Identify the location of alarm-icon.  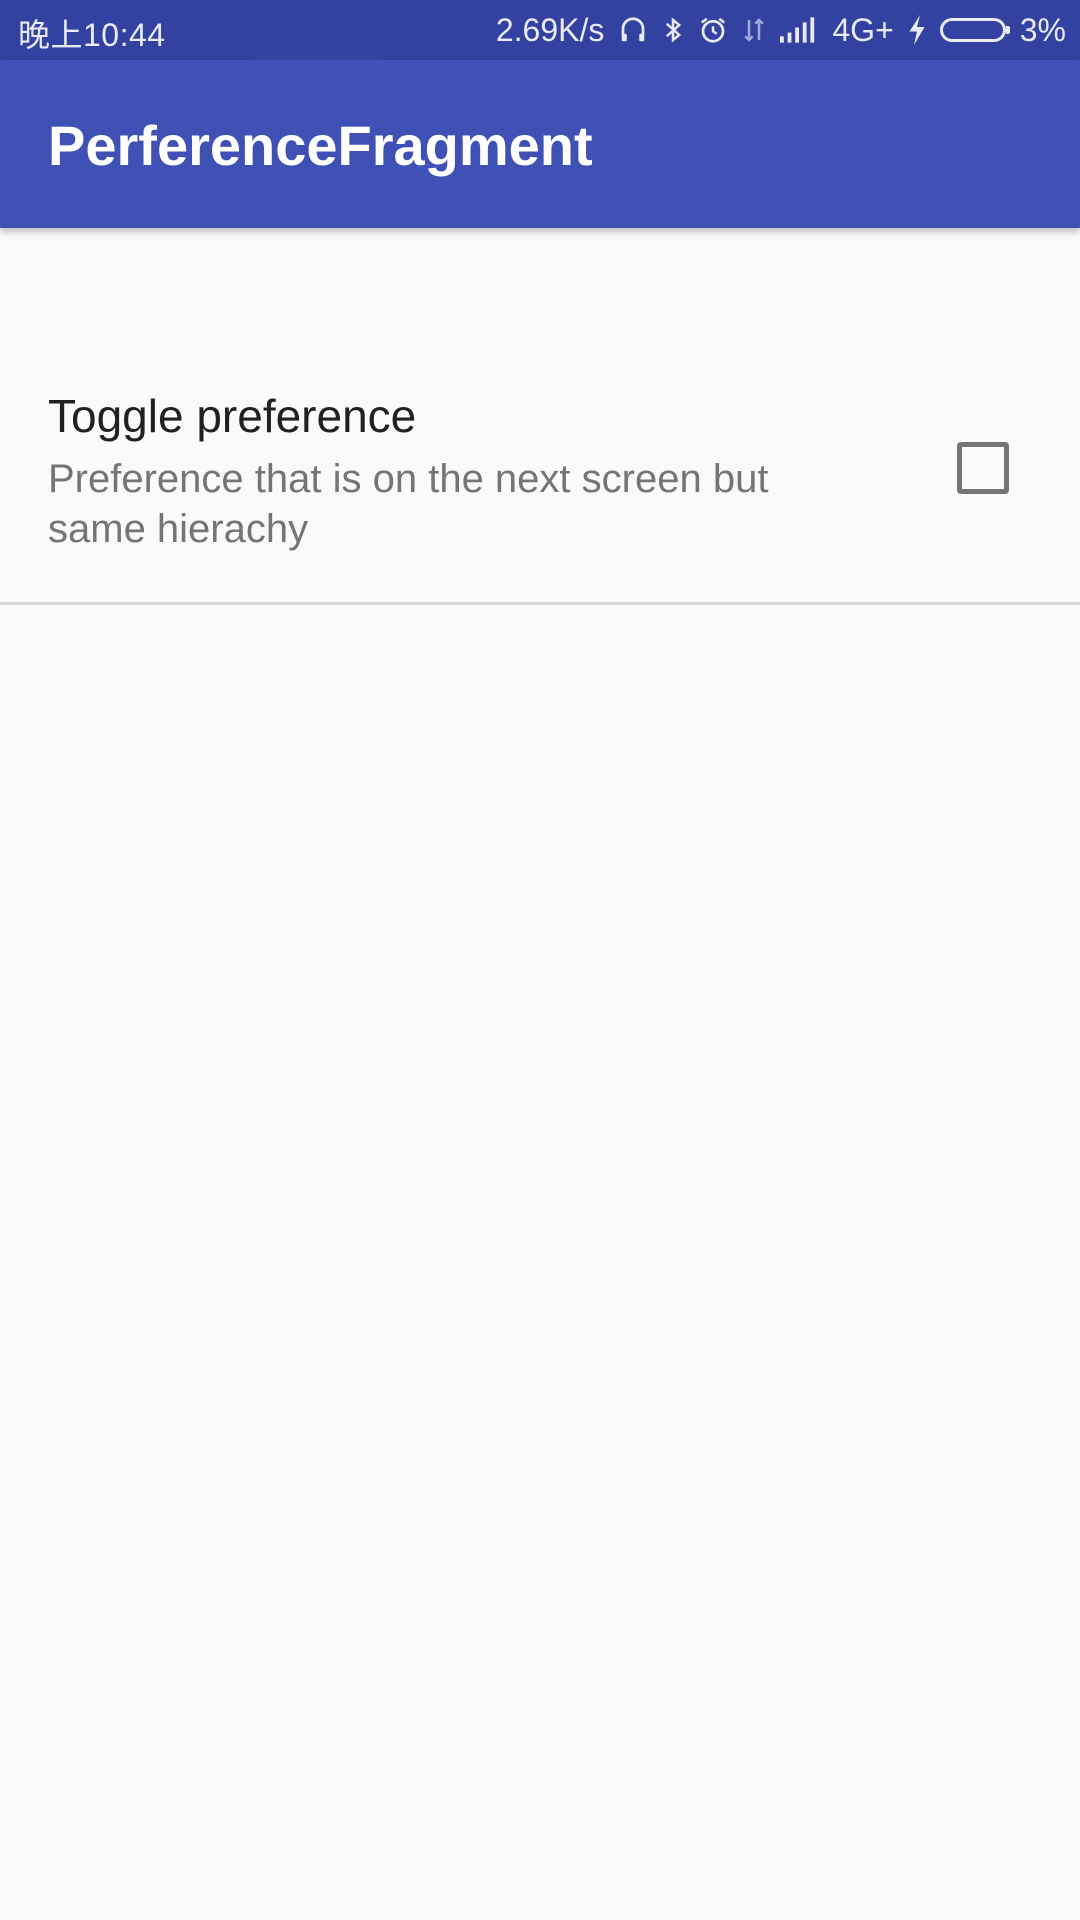
(713, 30).